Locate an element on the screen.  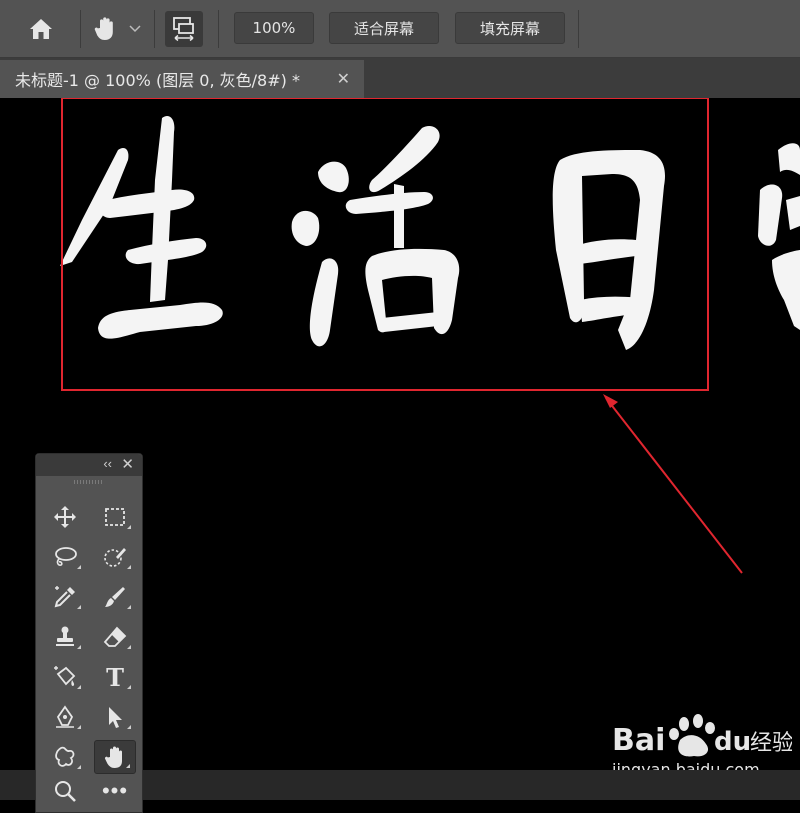
svg-text: 经验 is located at coordinates (771, 743).